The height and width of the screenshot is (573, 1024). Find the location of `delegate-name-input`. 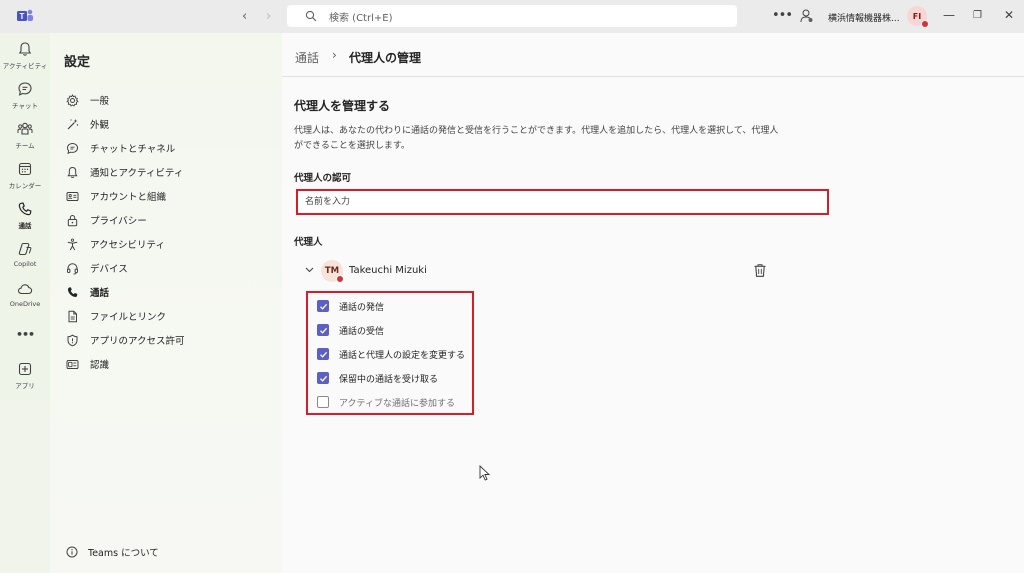

delegate-name-input is located at coordinates (562, 202).